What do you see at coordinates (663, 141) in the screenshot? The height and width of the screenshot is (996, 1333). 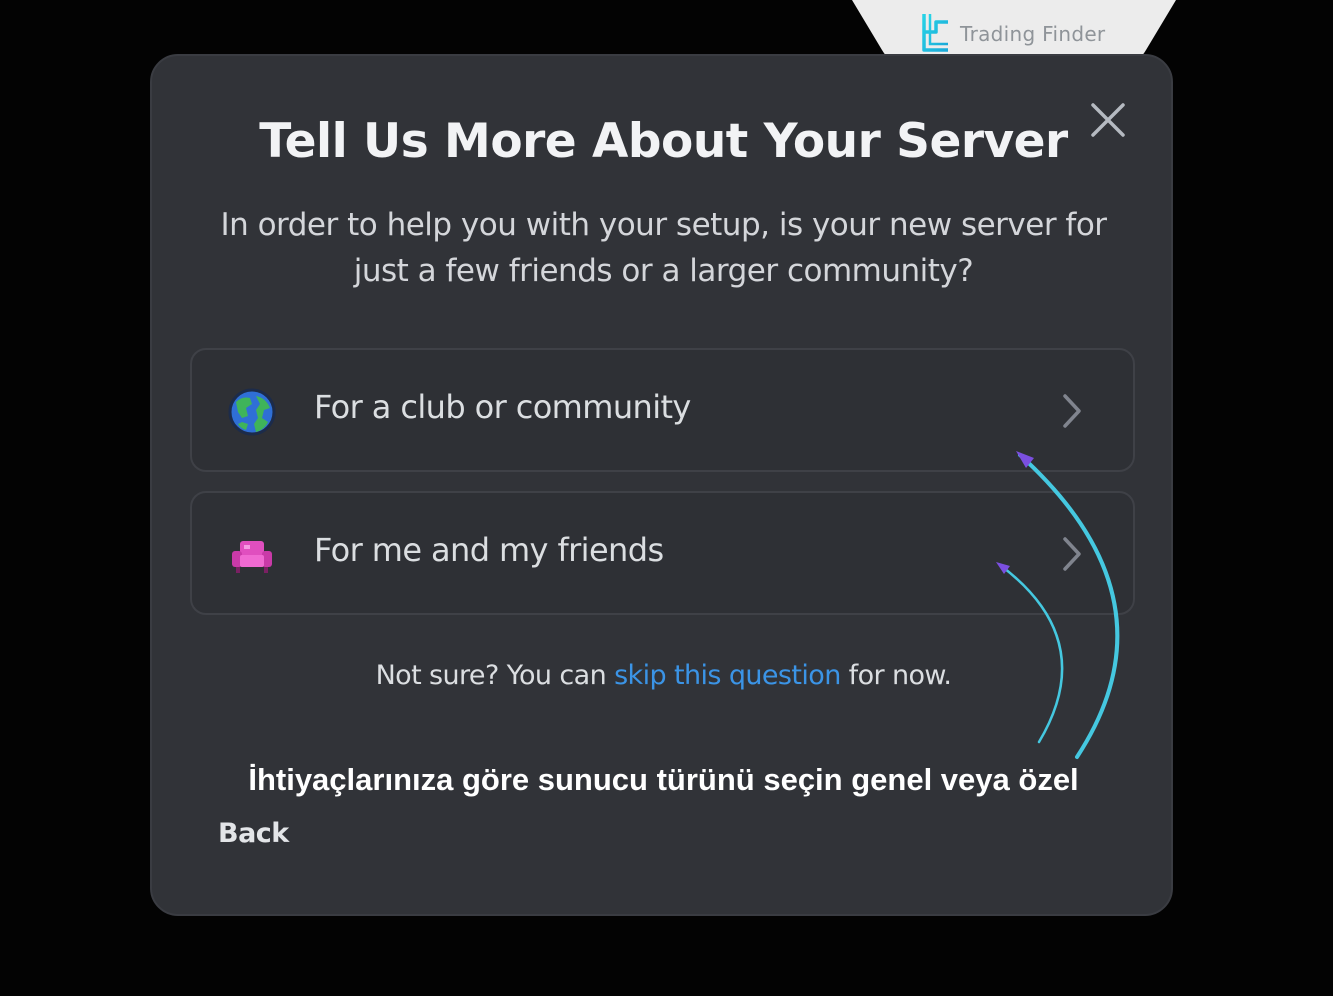 I see `modal-title: Tell Us More About Your Server` at bounding box center [663, 141].